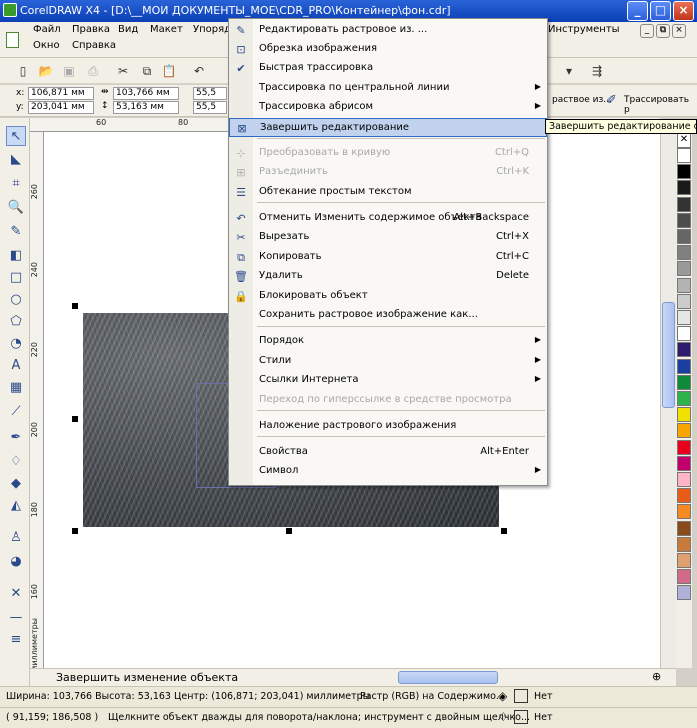 The width and height of the screenshot is (697, 728). What do you see at coordinates (212, 29) in the screenshot?
I see `menu-arrange: Упоряд` at bounding box center [212, 29].